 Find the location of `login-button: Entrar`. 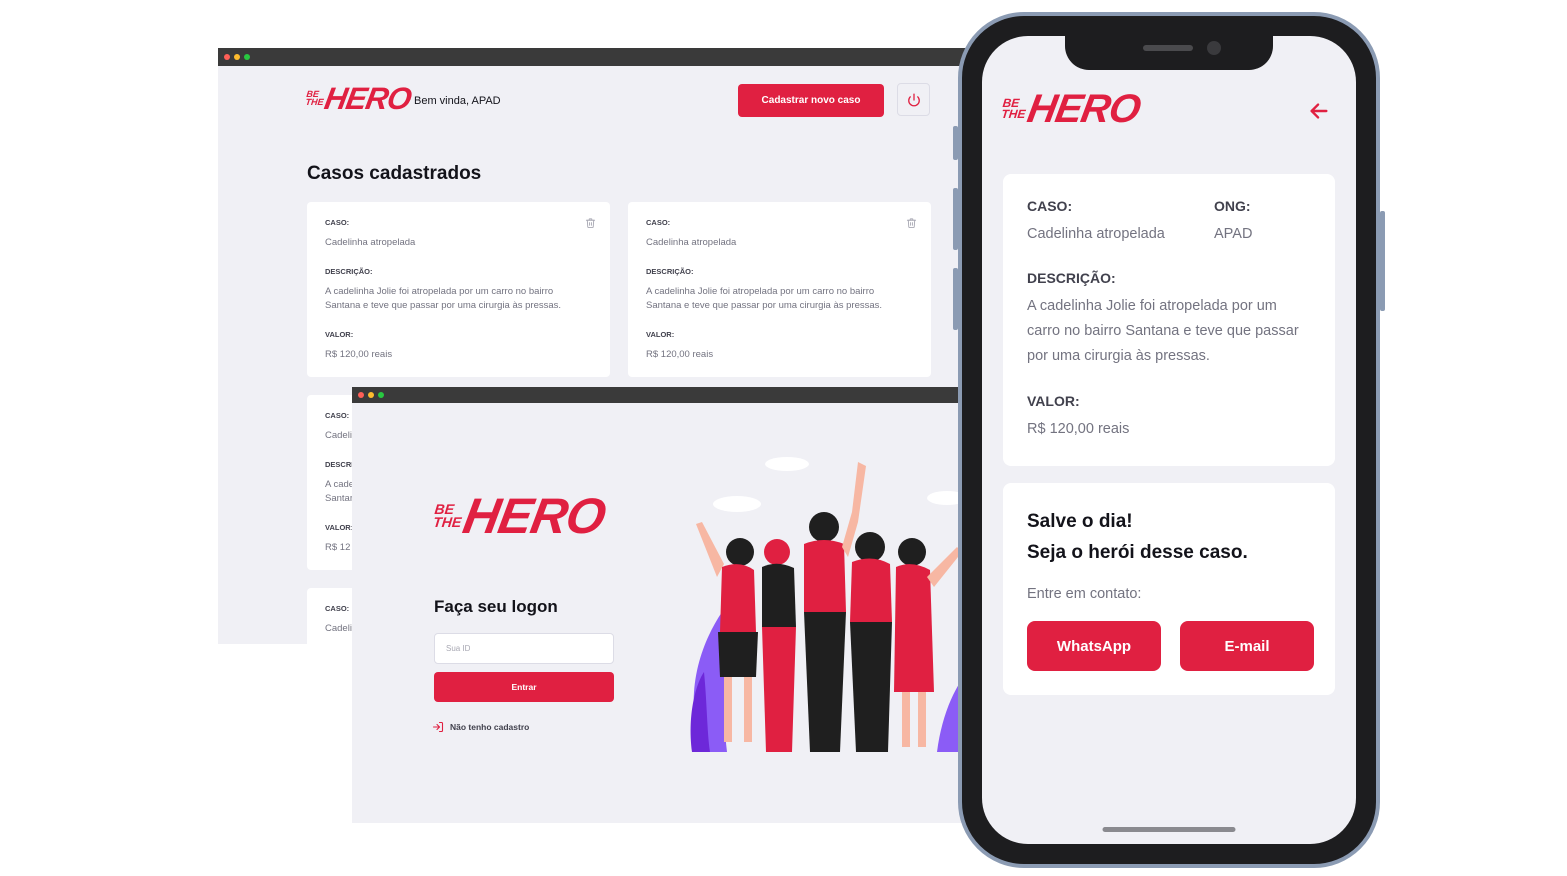

login-button: Entrar is located at coordinates (524, 687).